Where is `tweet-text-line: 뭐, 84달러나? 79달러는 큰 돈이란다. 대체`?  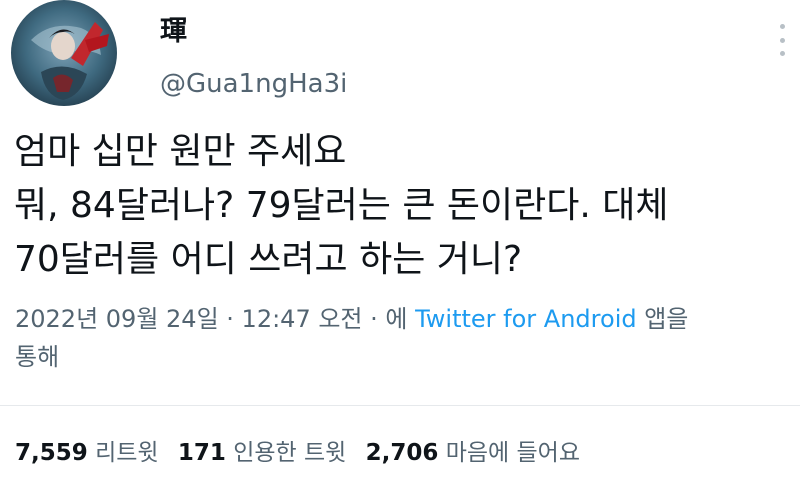 tweet-text-line: 뭐, 84달러나? 79달러는 큰 돈이란다. 대체 is located at coordinates (341, 205).